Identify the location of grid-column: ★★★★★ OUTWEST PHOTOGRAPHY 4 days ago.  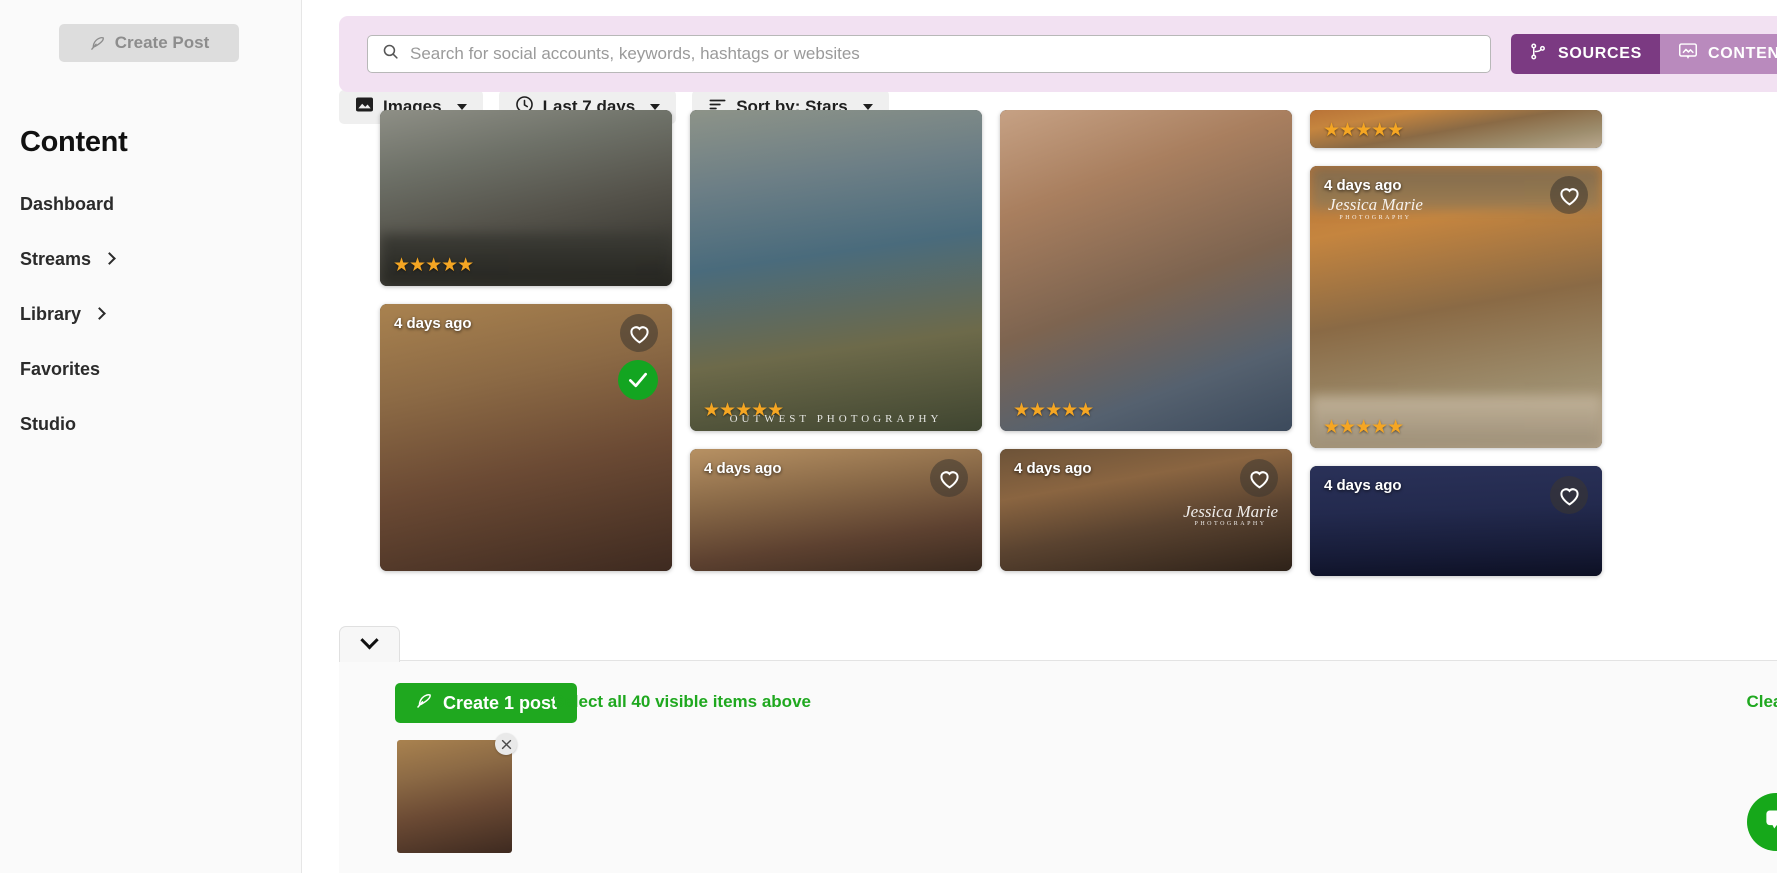
(836, 343).